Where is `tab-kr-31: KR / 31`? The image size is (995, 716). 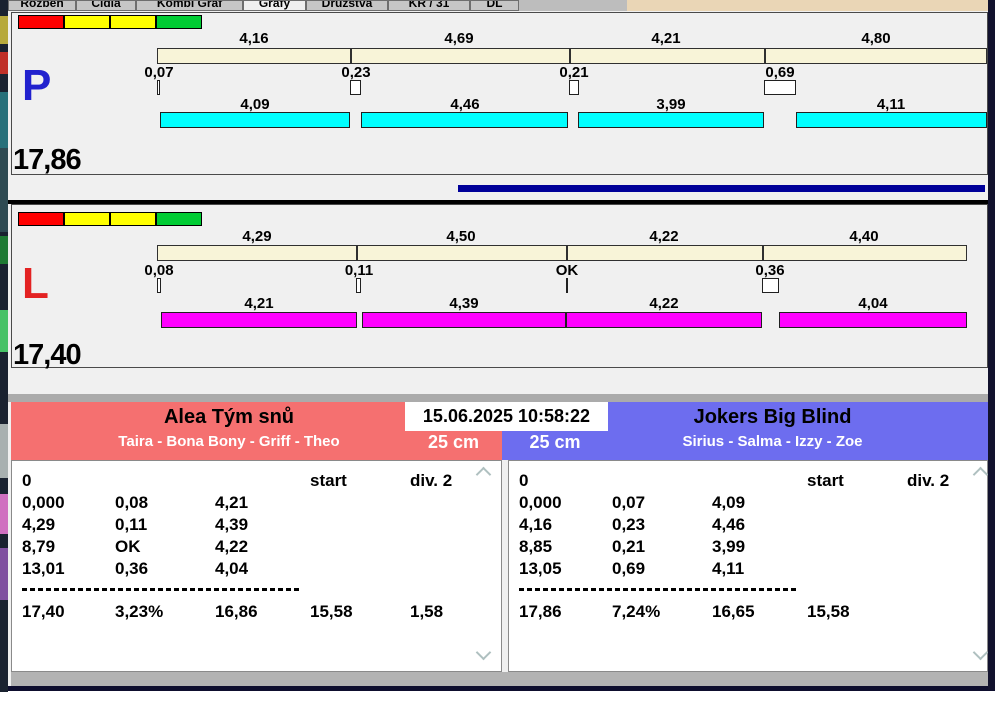
tab-kr-31: KR / 31 is located at coordinates (429, 5).